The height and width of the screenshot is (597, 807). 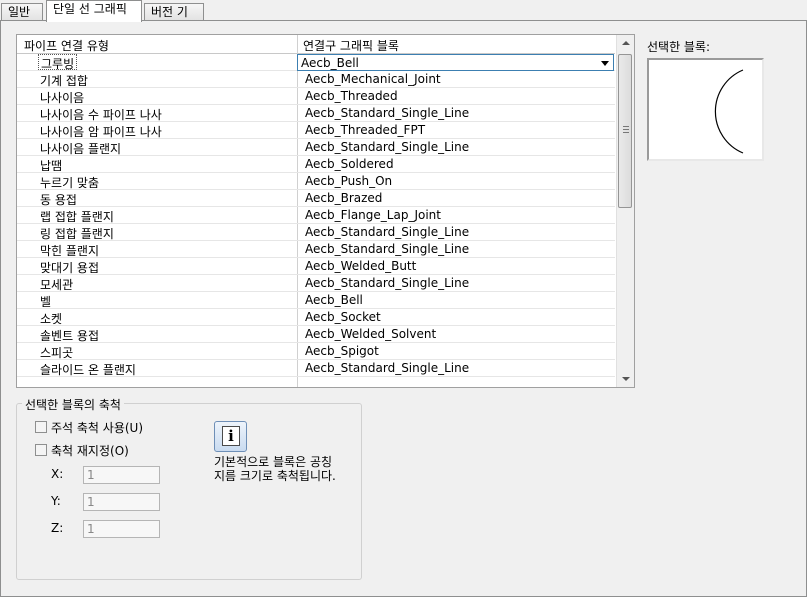 What do you see at coordinates (342, 351) in the screenshot?
I see `graphic-block-cell: Aecb_Spigot` at bounding box center [342, 351].